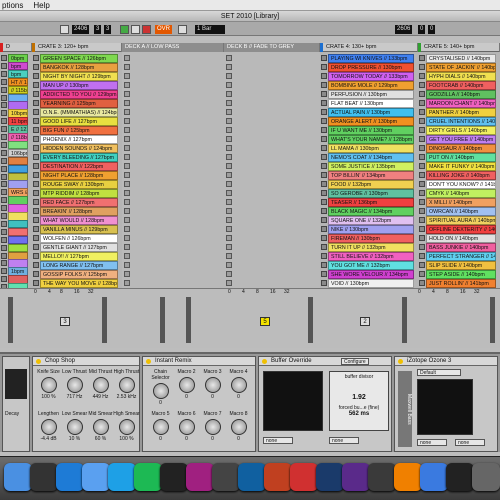 This screenshot has height=500, width=500. I want to click on track-number-button: 5, so click(265, 321).